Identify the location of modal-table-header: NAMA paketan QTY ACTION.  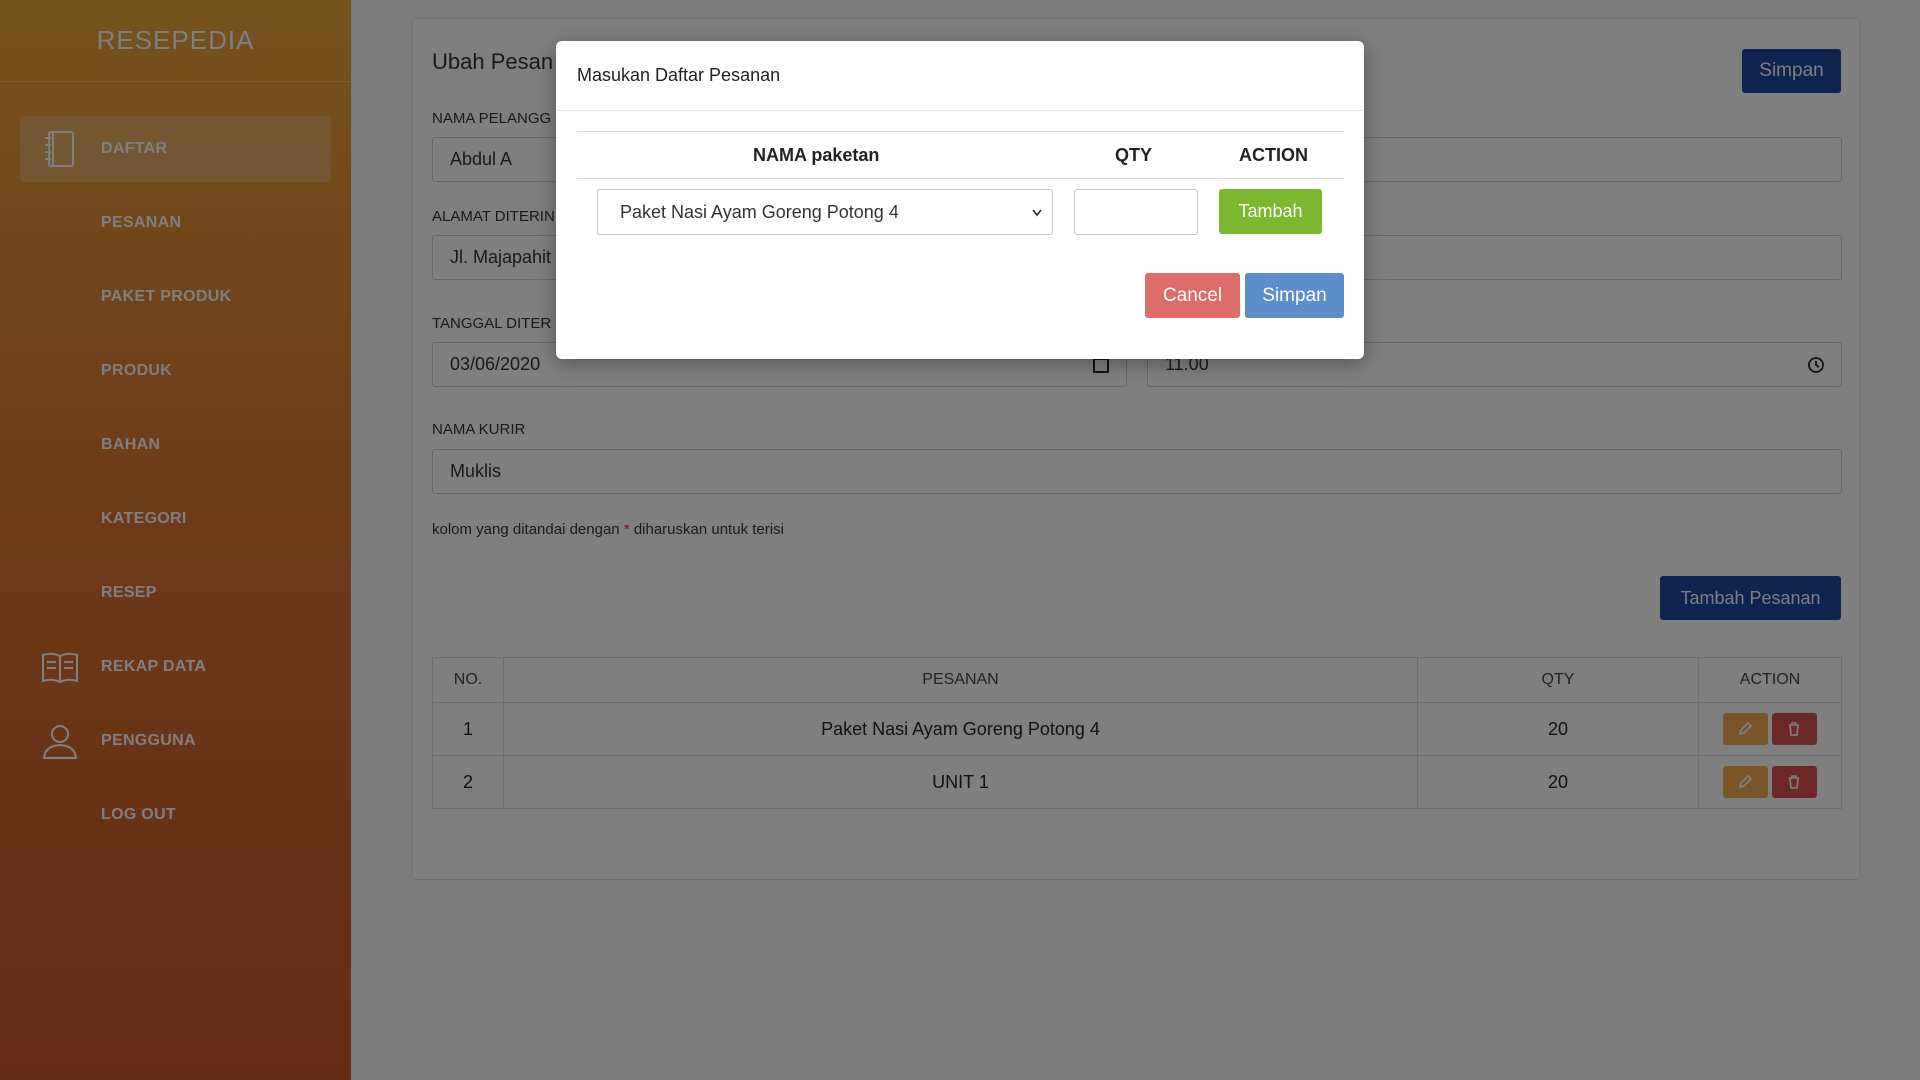
(960, 155).